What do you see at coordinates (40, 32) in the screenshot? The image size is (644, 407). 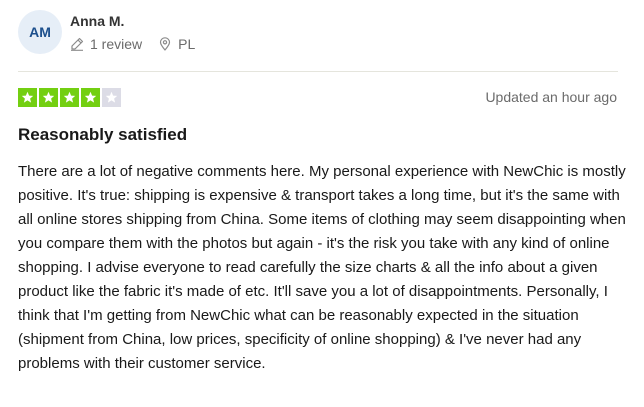 I see `avatar: AM` at bounding box center [40, 32].